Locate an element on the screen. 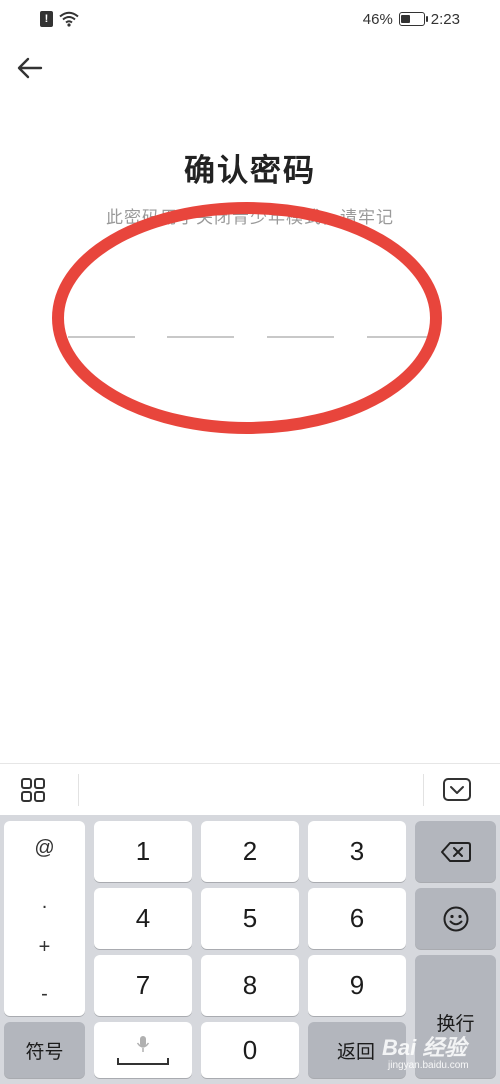  status-right: 46% 2:23 is located at coordinates (411, 19).